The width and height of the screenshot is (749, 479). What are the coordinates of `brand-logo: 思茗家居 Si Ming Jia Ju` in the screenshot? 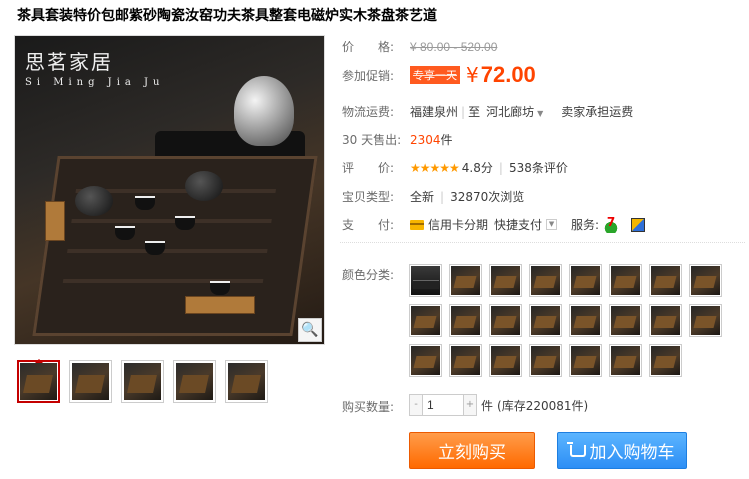 It's located at (94, 67).